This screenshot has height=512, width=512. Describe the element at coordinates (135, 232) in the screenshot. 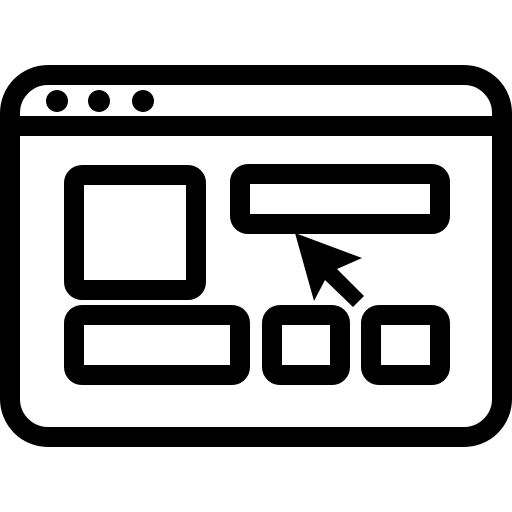

I see `image-placeholder-block` at that location.